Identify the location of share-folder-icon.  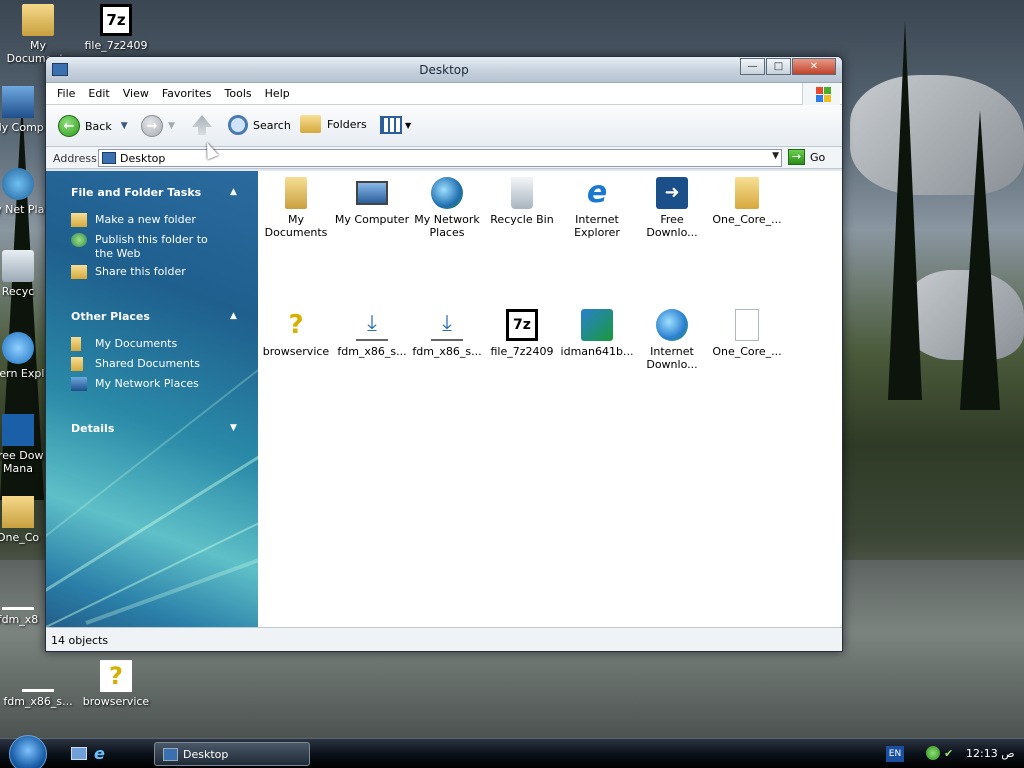
(79, 272).